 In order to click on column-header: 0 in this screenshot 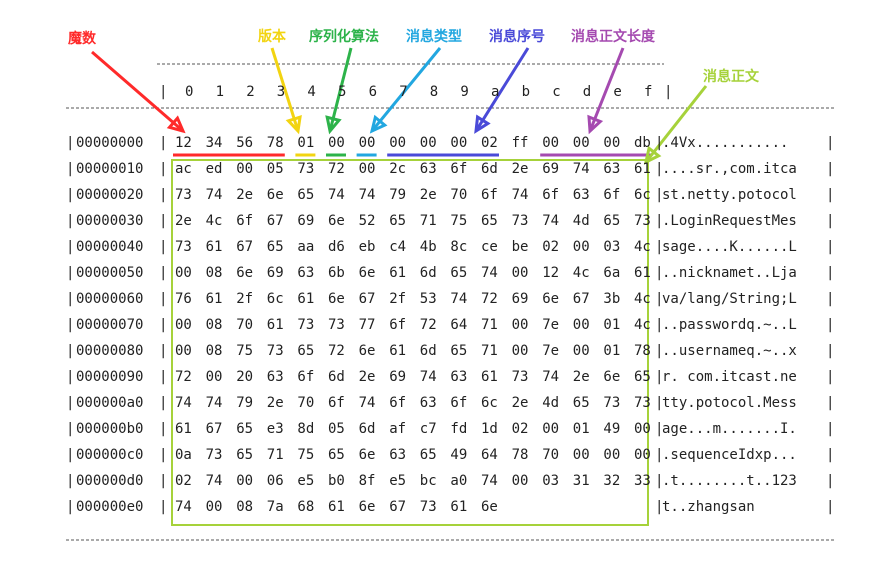, I will do `click(189, 92)`.